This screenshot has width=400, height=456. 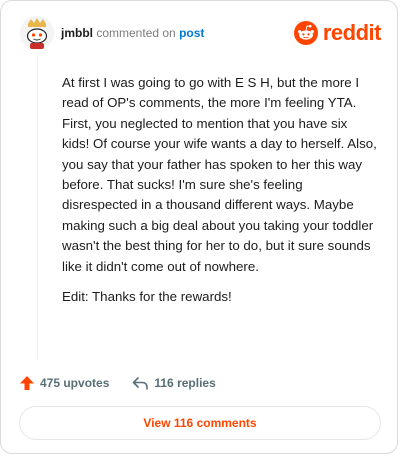 I want to click on upvote-count: 475 upvotes, so click(x=75, y=383).